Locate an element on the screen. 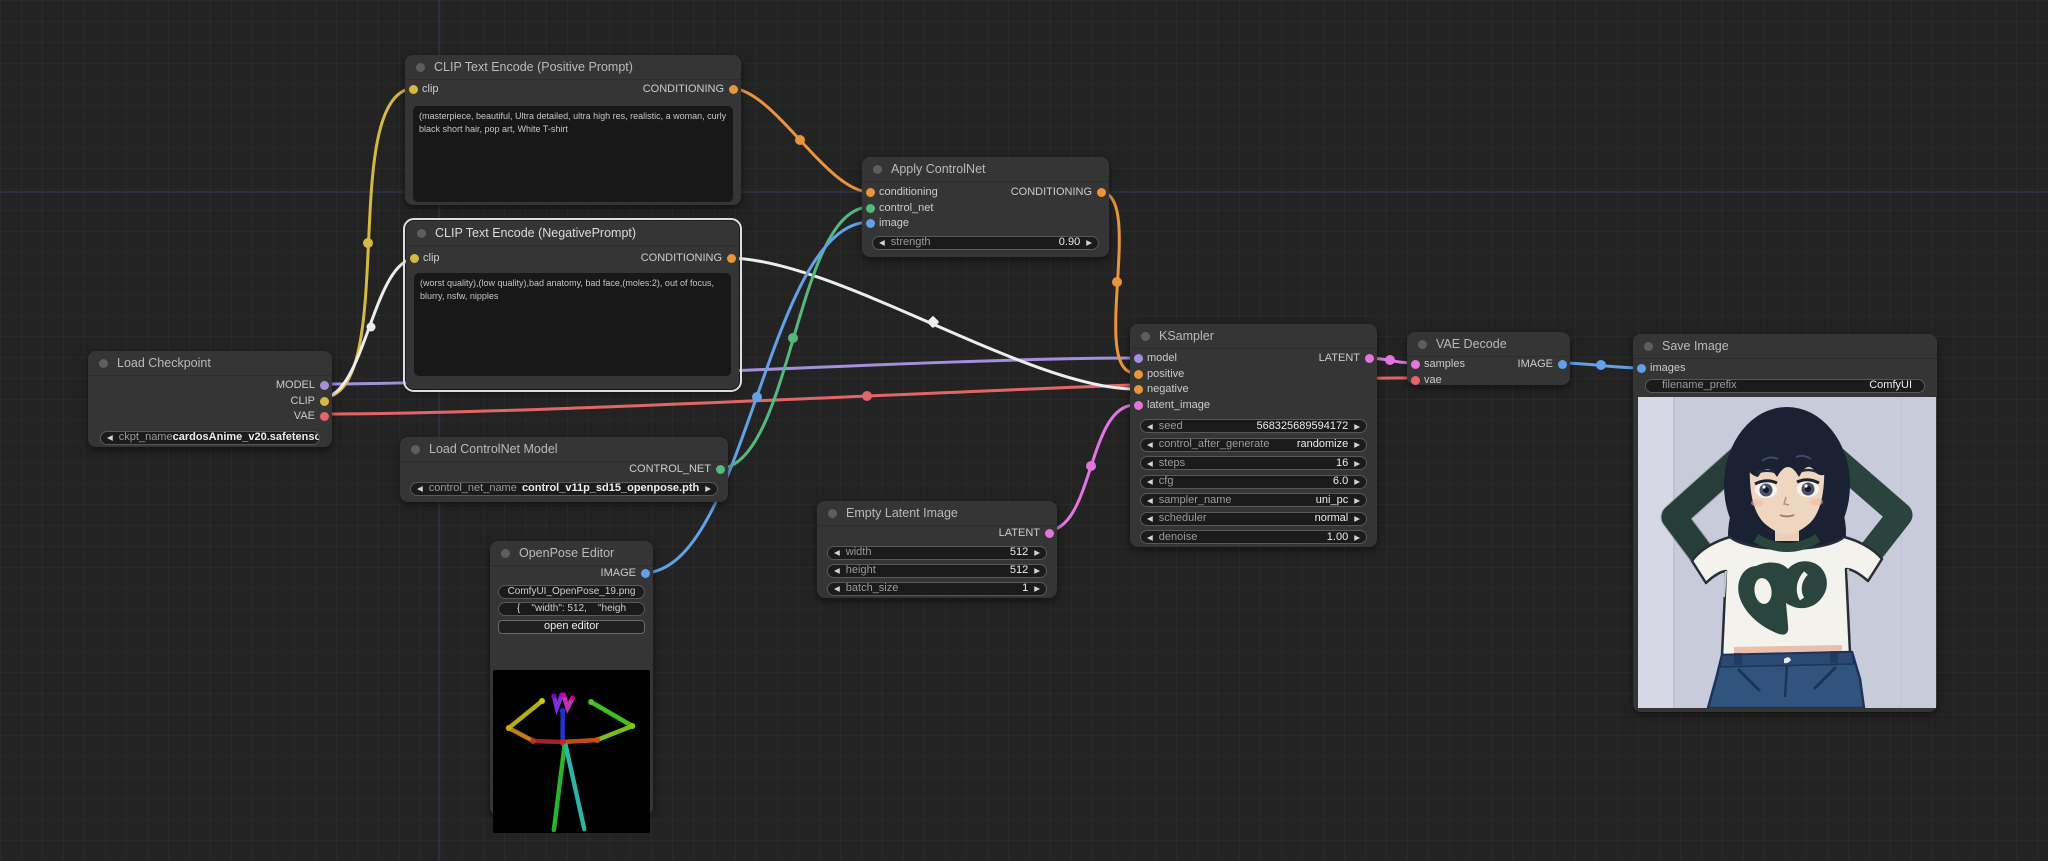  widget-pose-filename: ComfyUI_OpenPose_19.png is located at coordinates (571, 591).